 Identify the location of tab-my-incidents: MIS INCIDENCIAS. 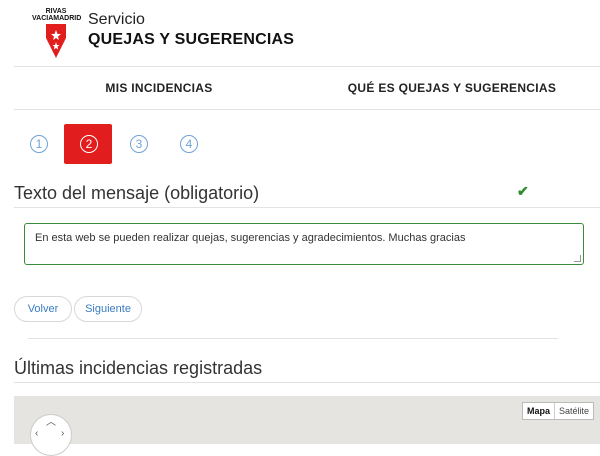
(159, 88).